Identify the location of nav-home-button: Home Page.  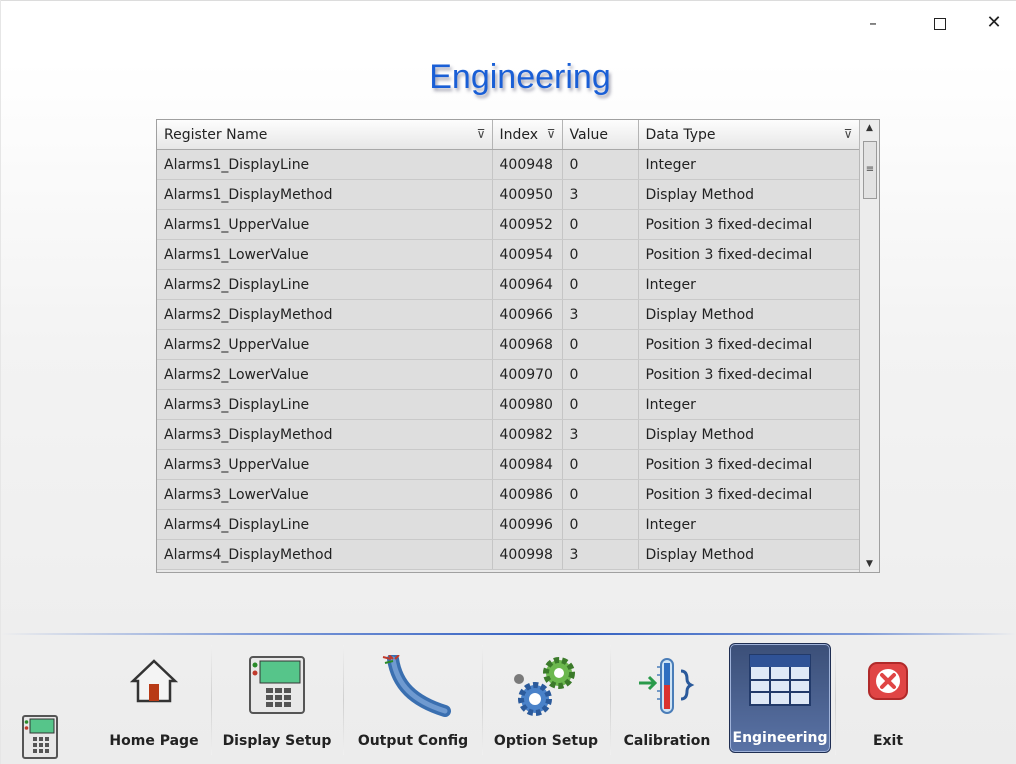
(154, 700).